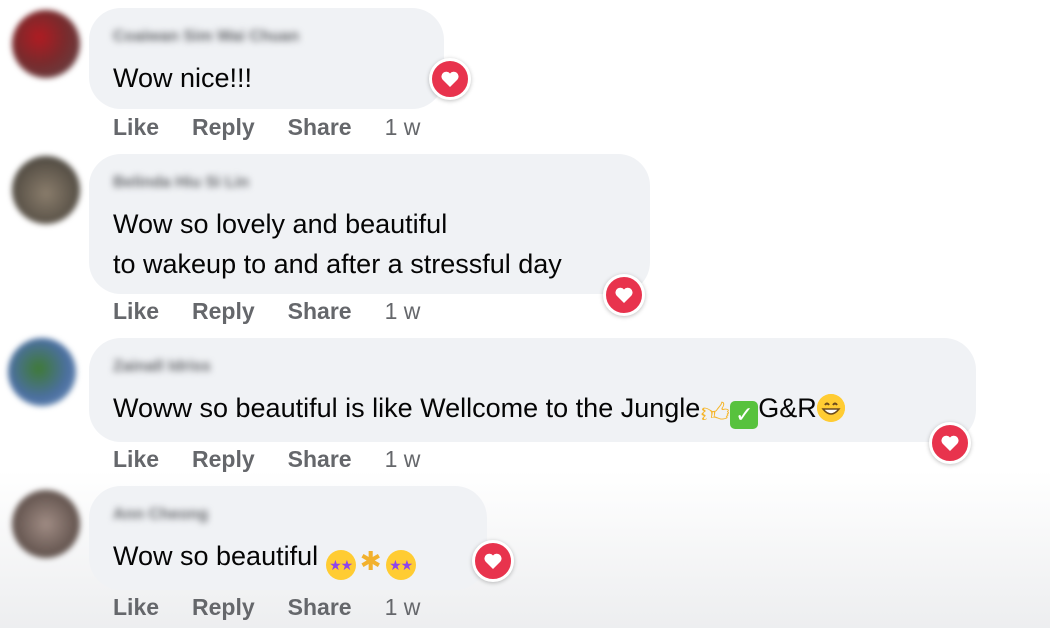  Describe the element at coordinates (337, 264) in the screenshot. I see `comment-text-line-2: to wakeup to and after a stressful day` at that location.